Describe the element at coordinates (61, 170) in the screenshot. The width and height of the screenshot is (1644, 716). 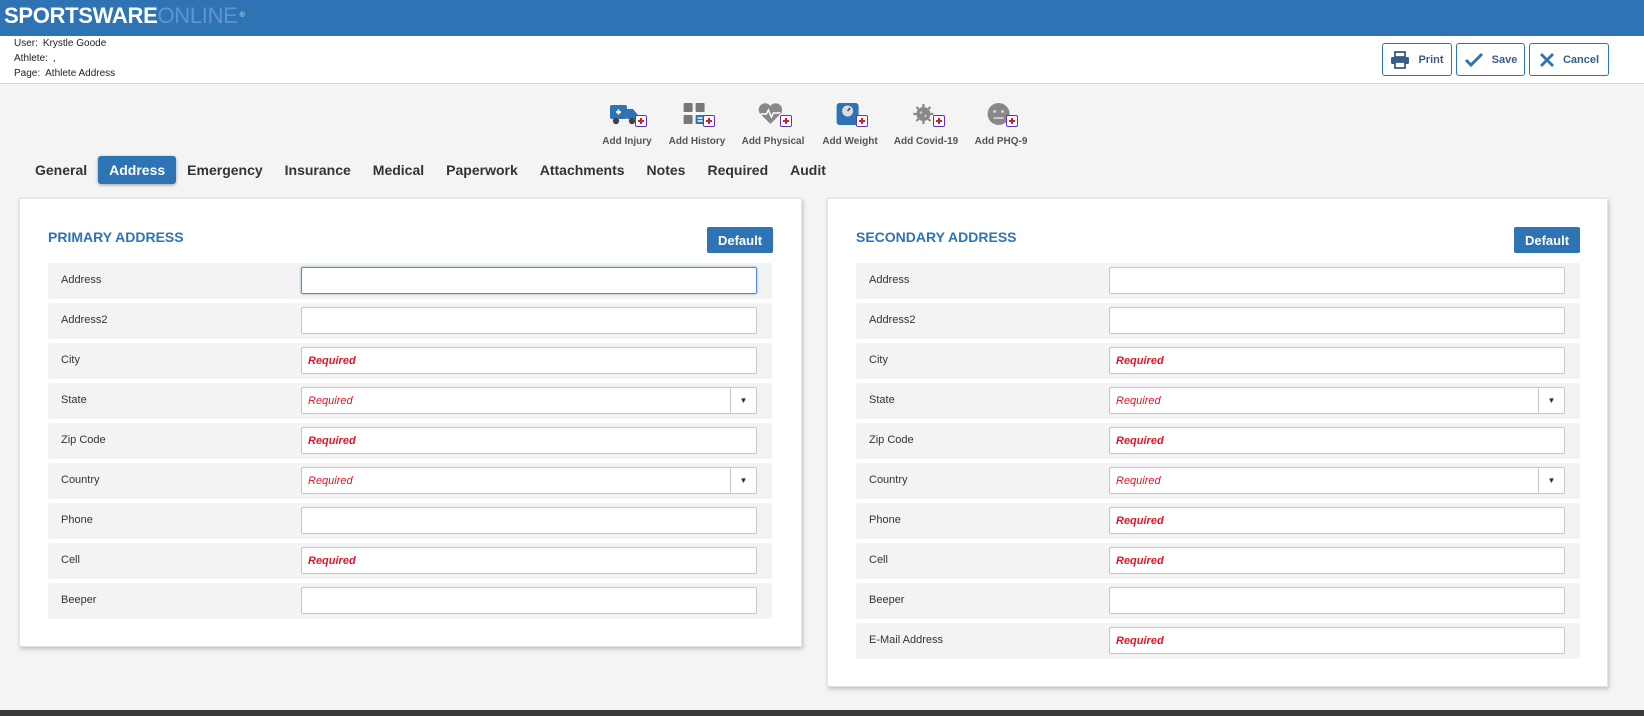
I see `tab-general: General` at that location.